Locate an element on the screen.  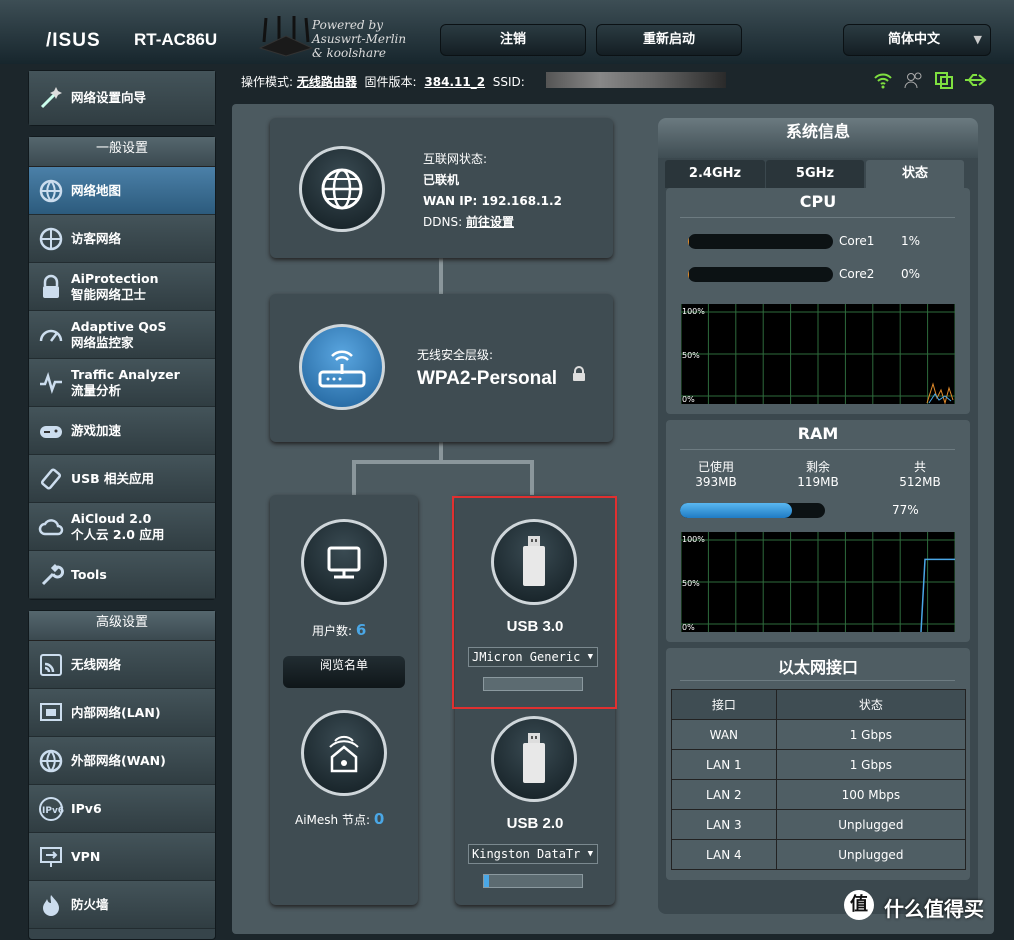
ram-total: 共 512MB is located at coordinates (920, 475).